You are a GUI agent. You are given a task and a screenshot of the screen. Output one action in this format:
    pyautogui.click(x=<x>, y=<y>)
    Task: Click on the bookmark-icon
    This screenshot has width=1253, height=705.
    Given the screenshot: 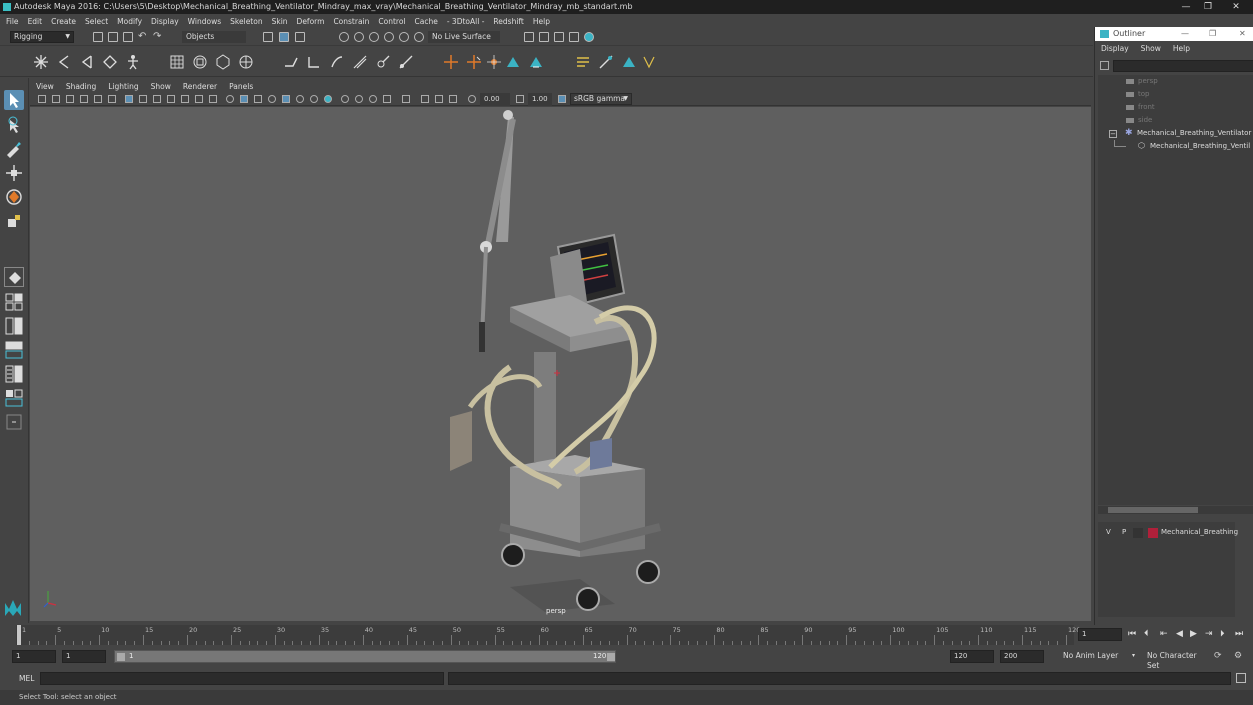 What is the action you would take?
    pyautogui.click(x=70, y=99)
    